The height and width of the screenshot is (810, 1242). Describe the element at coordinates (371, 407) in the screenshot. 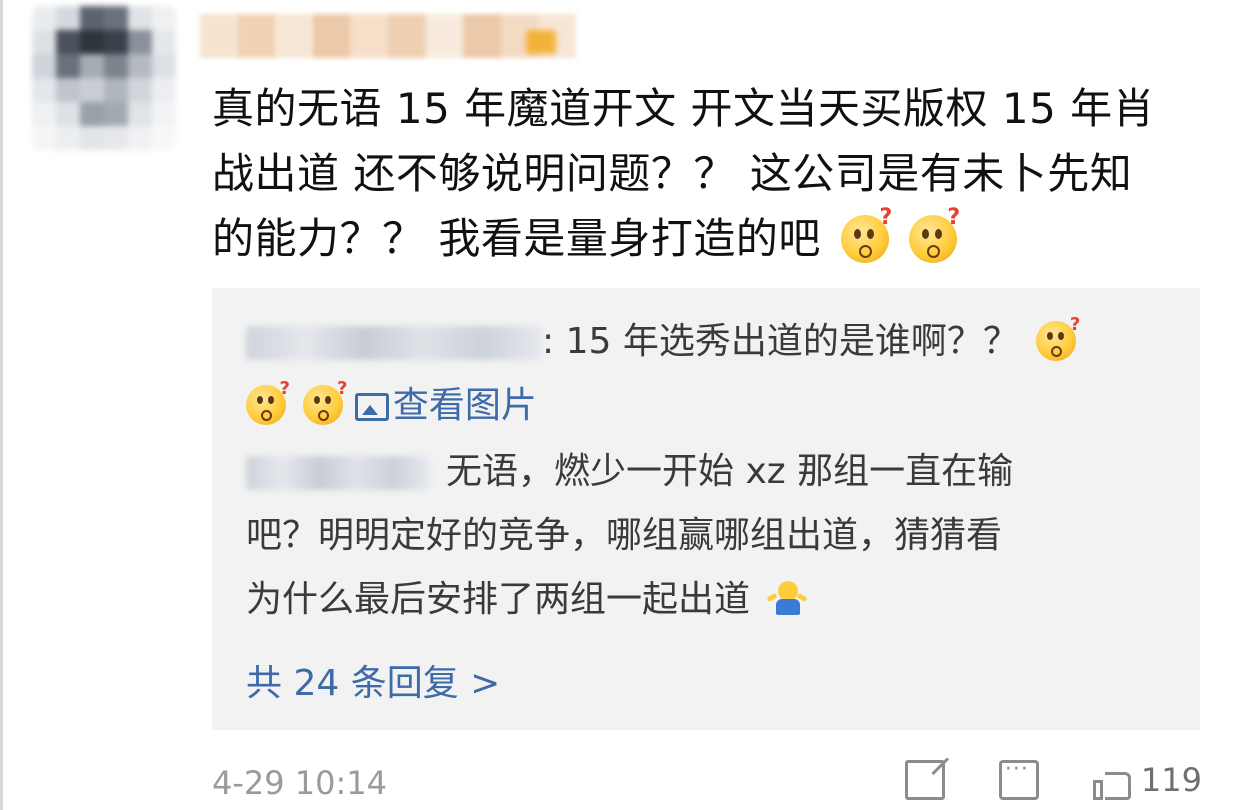

I see `image-icon` at that location.